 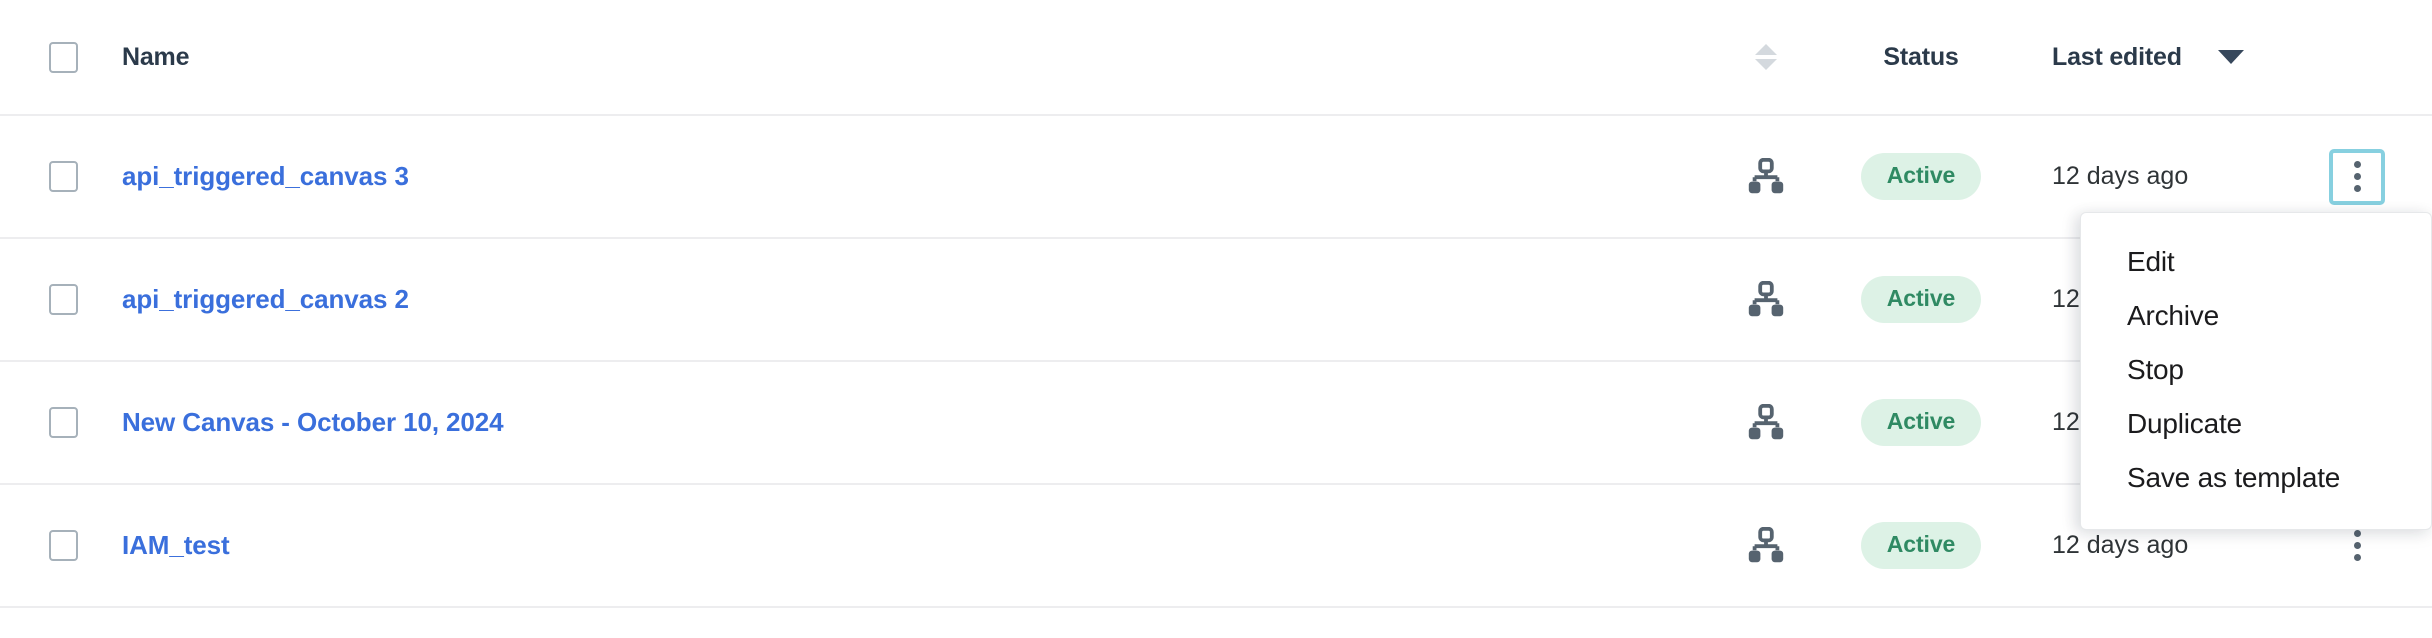 What do you see at coordinates (2256, 262) in the screenshot?
I see `menu-item-edit: Edit` at bounding box center [2256, 262].